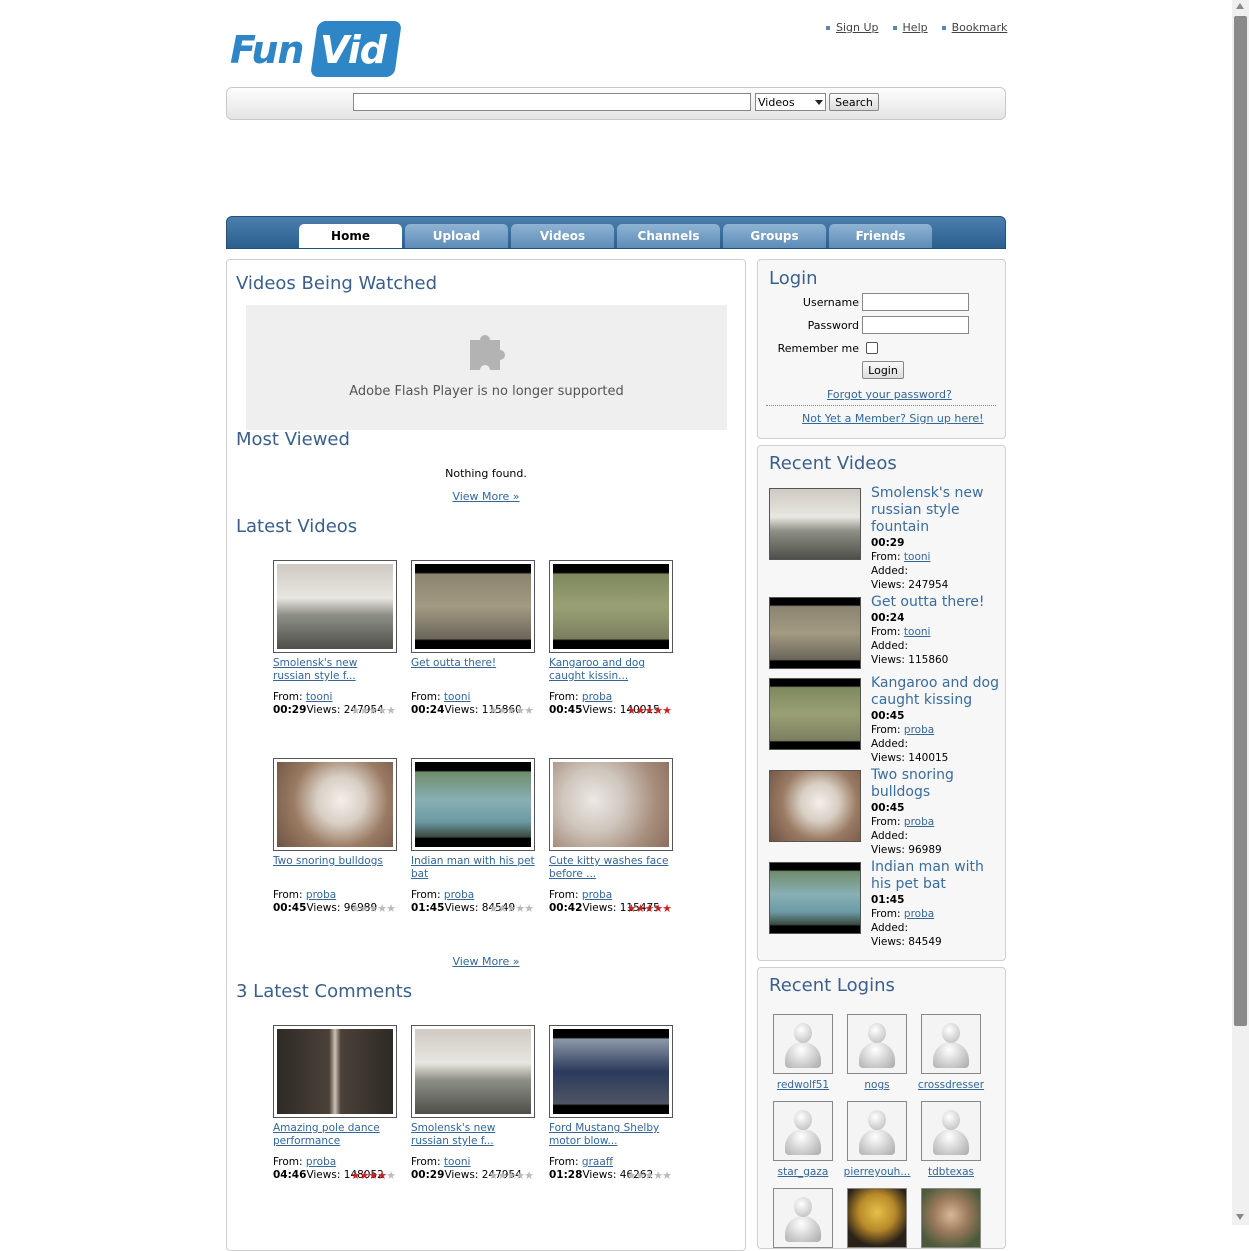 The height and width of the screenshot is (1251, 1249). Describe the element at coordinates (1240, 521) in the screenshot. I see `scrollbar-thumb` at that location.